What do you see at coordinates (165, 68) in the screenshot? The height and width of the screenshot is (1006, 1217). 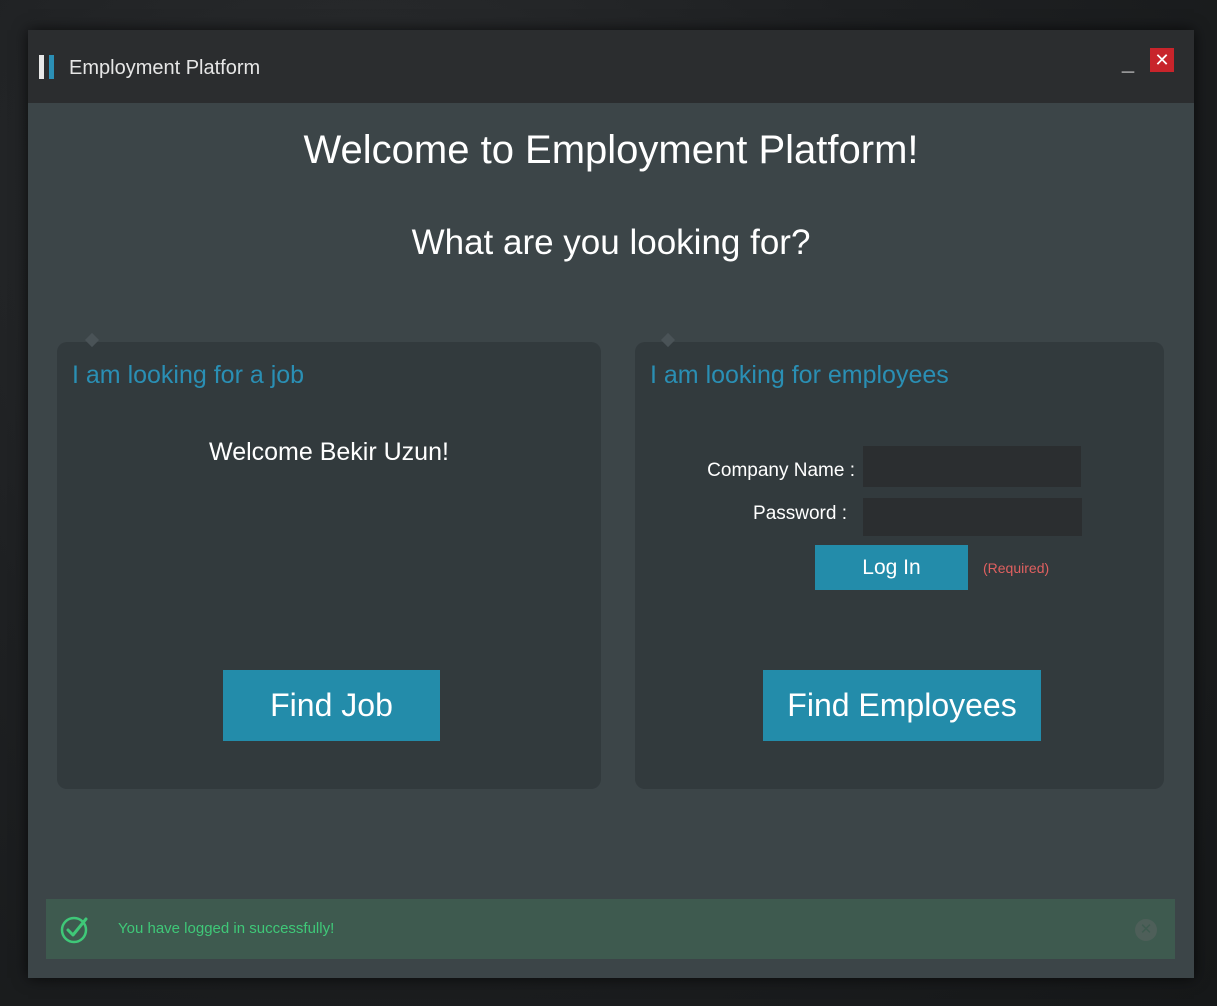 I see `window-title: Employment Platform` at bounding box center [165, 68].